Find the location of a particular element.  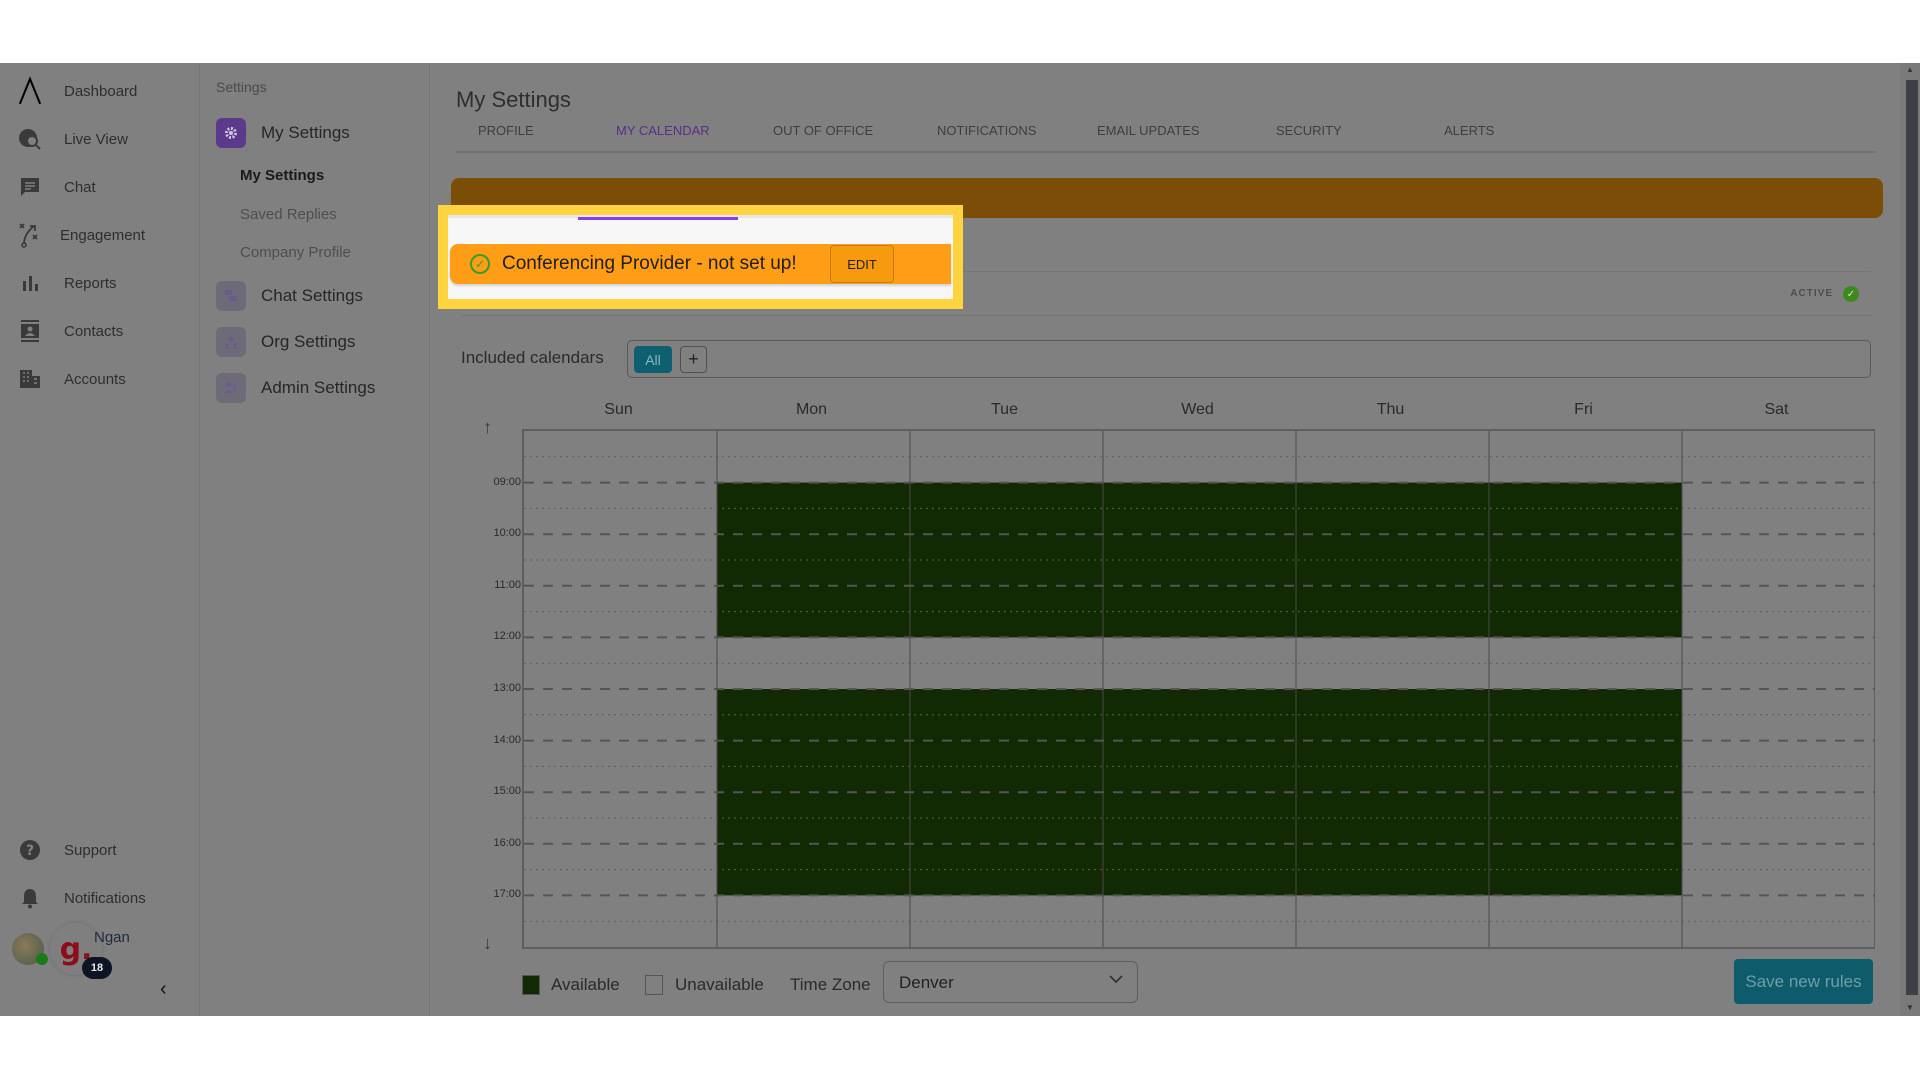

nav-label: Chat is located at coordinates (80, 187).